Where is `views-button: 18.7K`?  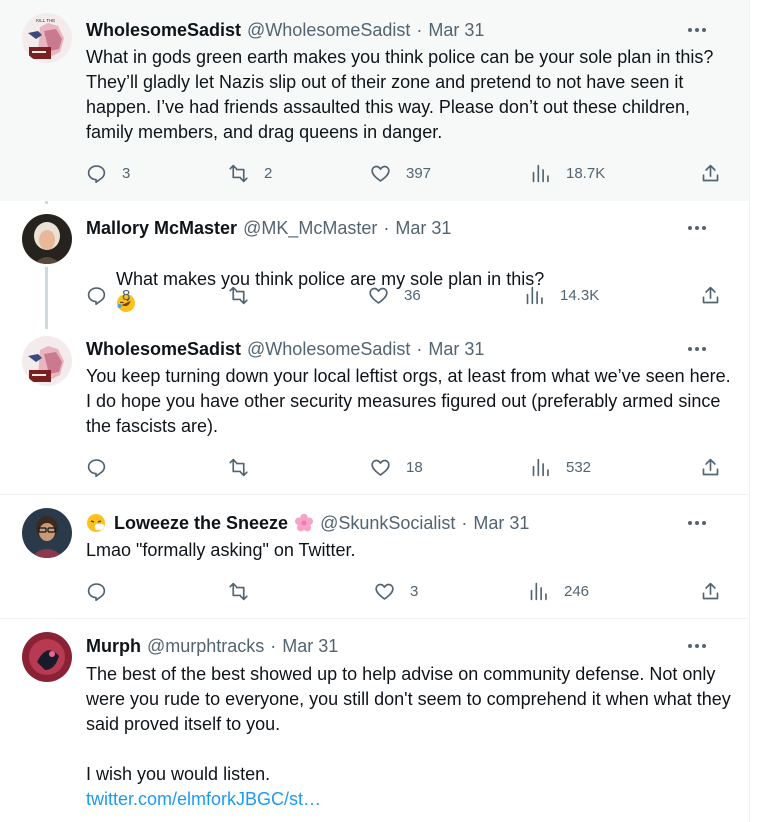
views-button: 18.7K is located at coordinates (567, 173).